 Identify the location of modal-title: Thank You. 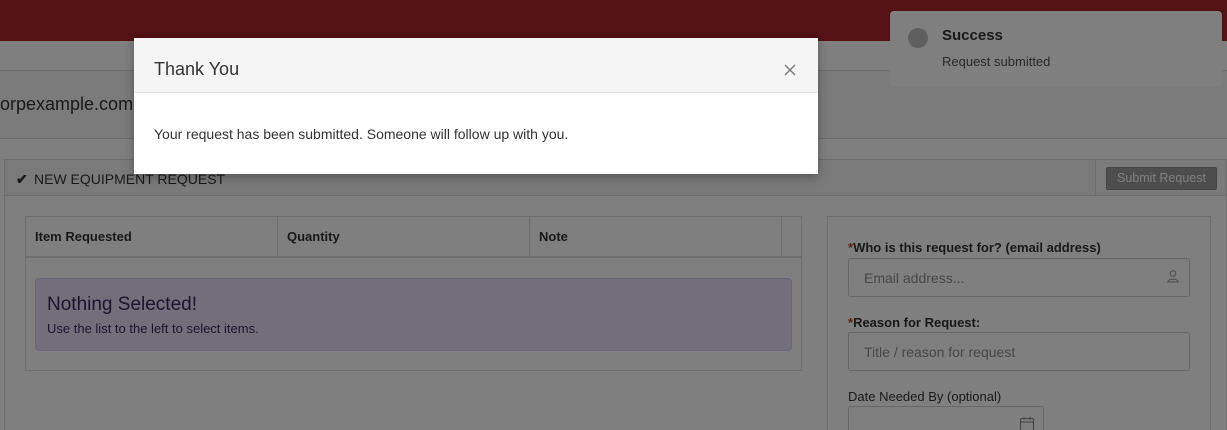
(197, 69).